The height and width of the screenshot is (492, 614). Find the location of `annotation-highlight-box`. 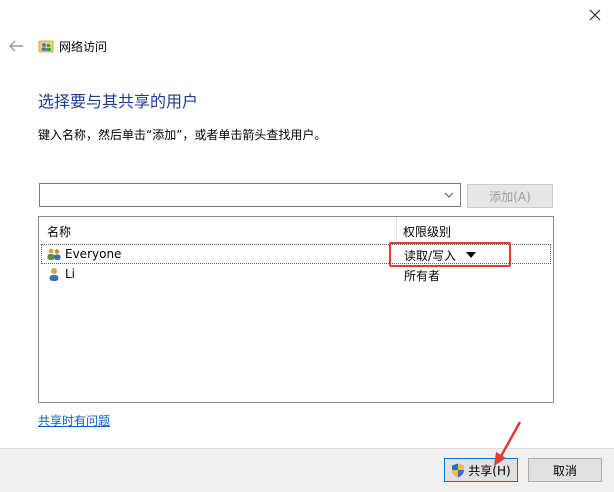

annotation-highlight-box is located at coordinates (450, 254).